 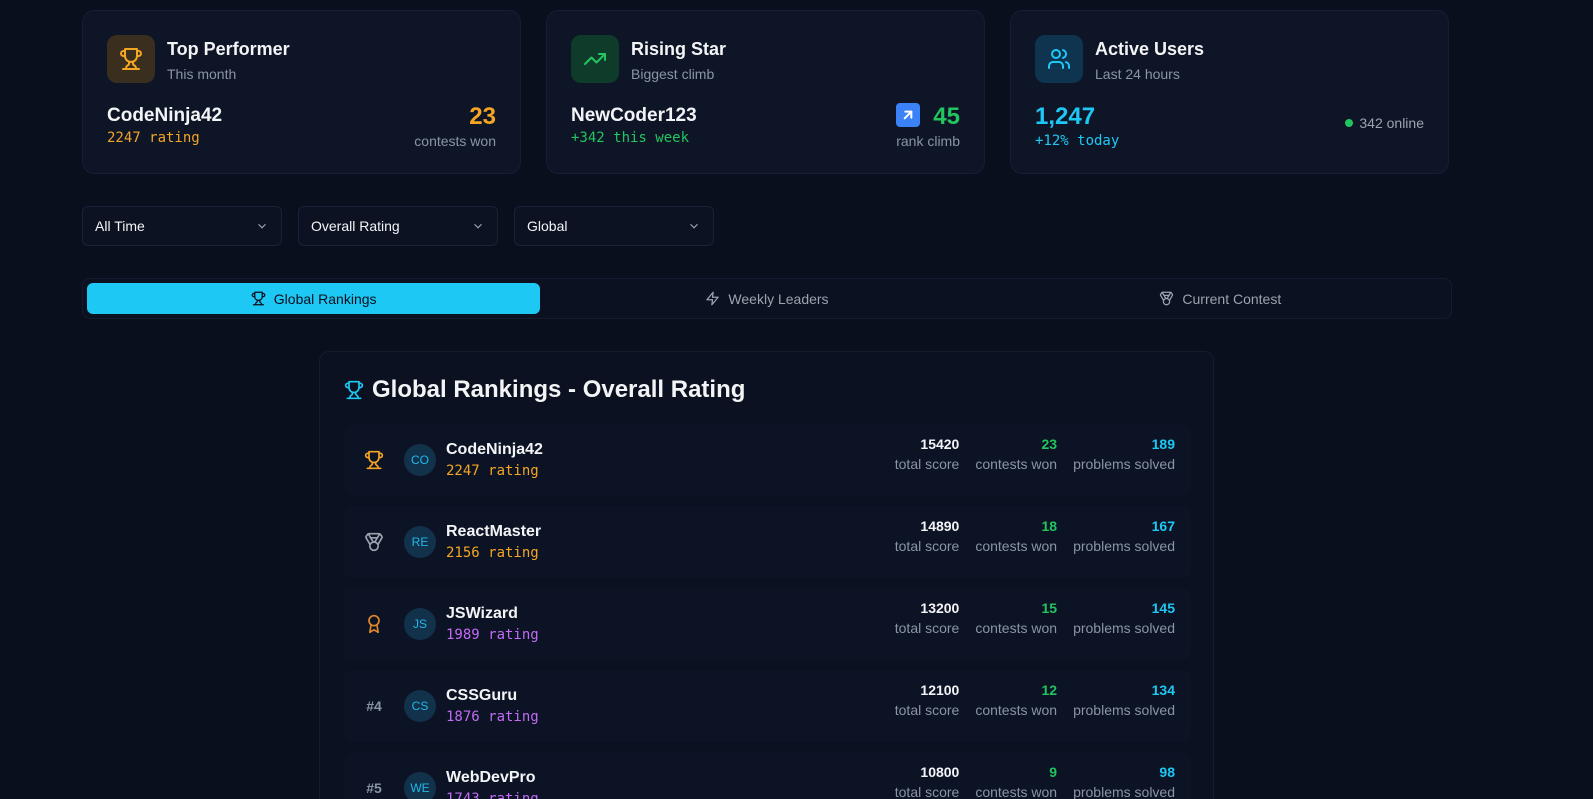 I want to click on select-value: Global, so click(x=547, y=226).